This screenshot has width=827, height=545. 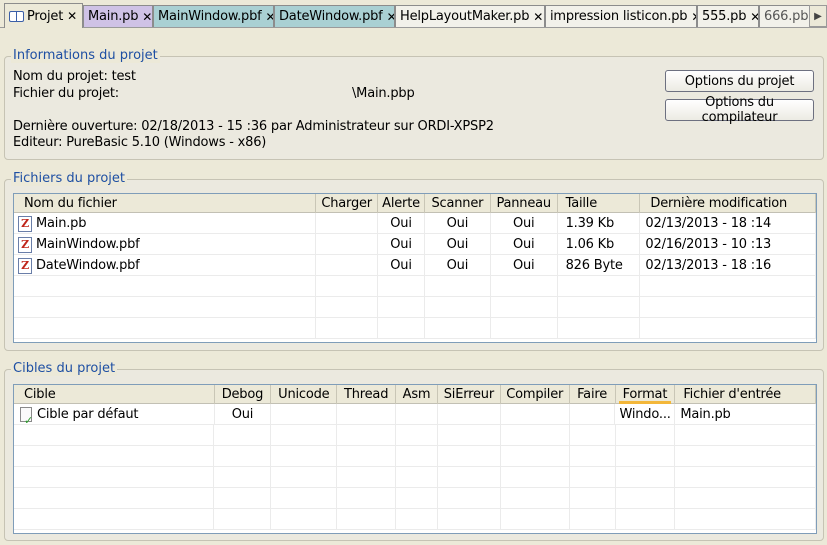 I want to click on column-header-scanner: Scanner, so click(x=458, y=203).